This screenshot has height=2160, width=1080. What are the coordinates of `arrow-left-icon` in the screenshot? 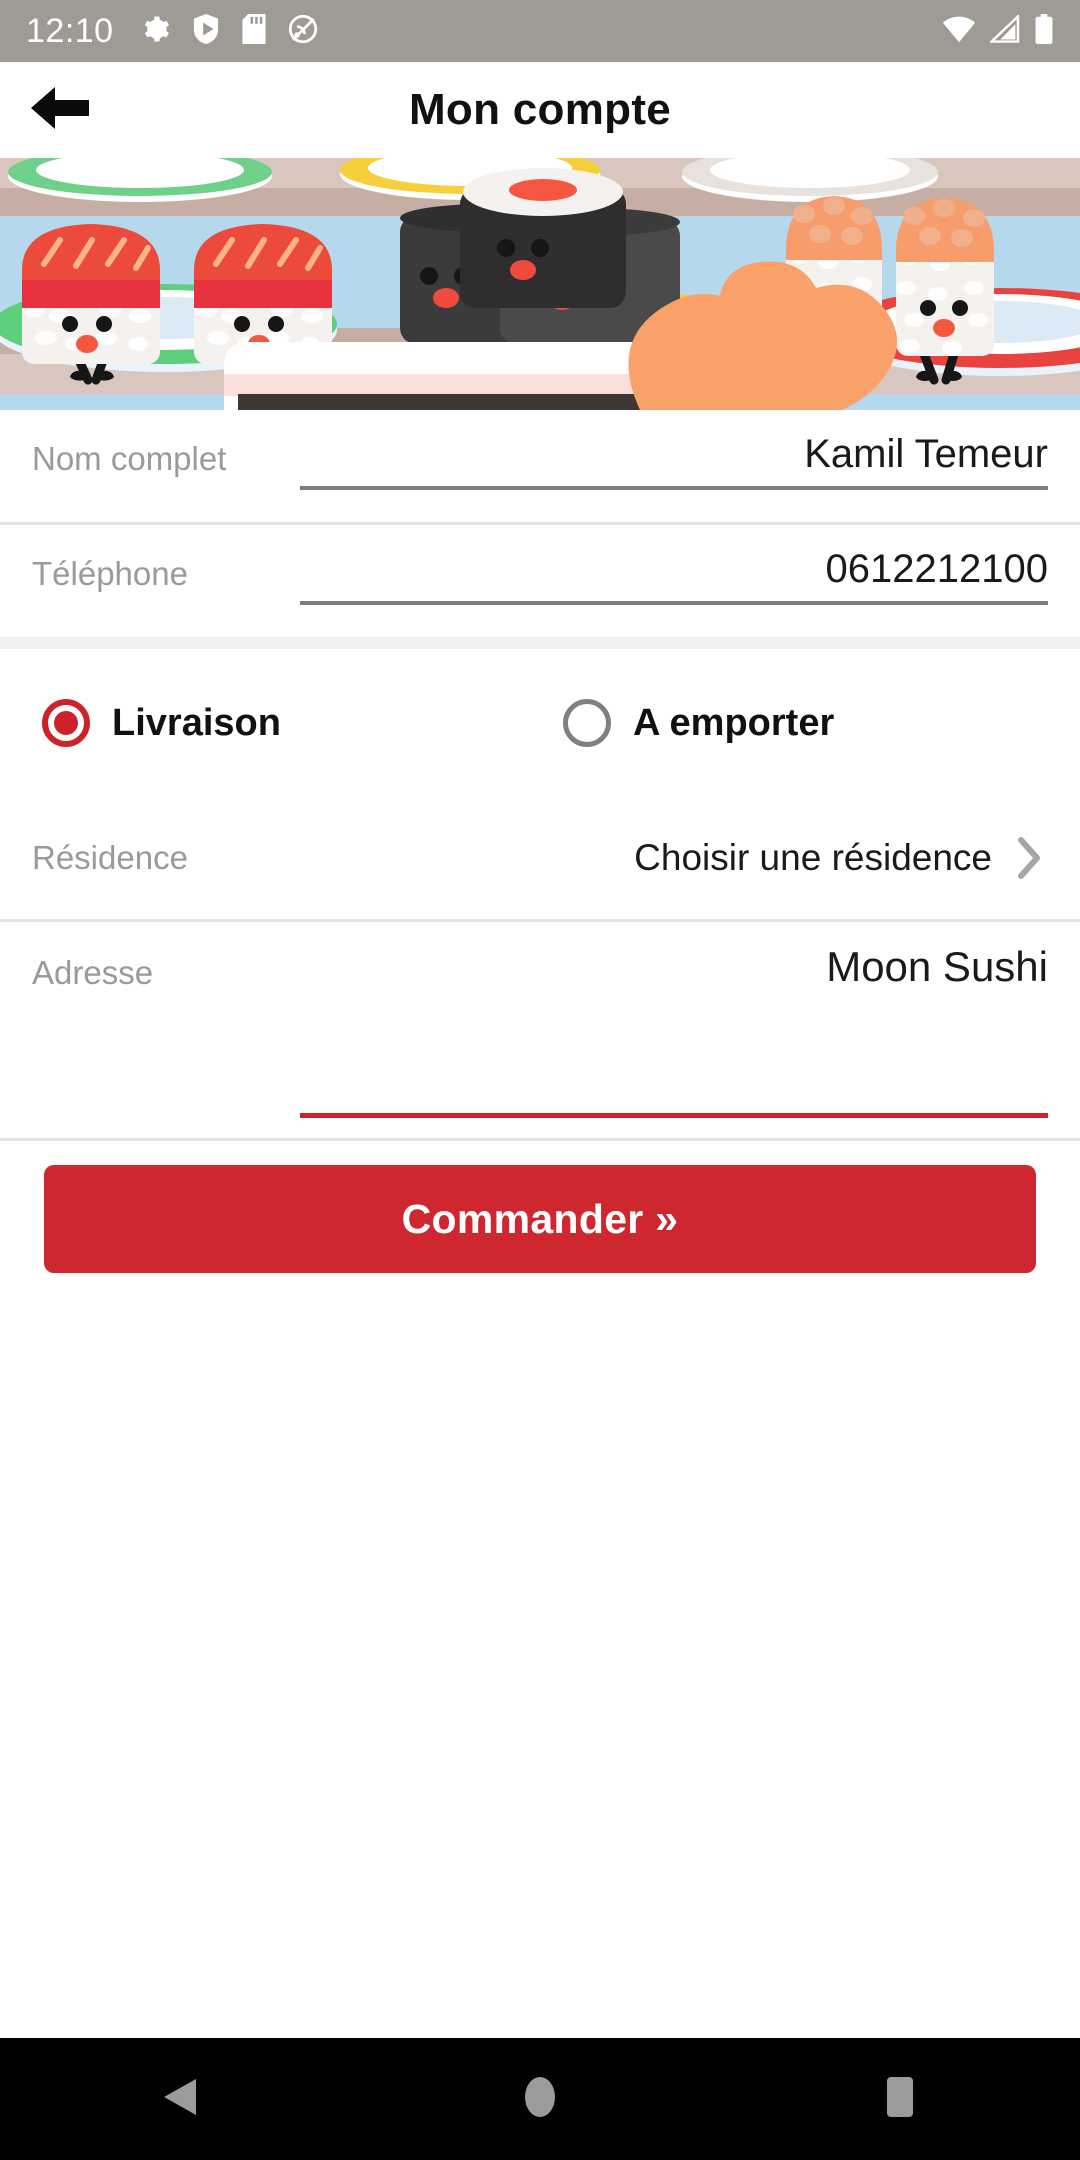 It's located at (60, 110).